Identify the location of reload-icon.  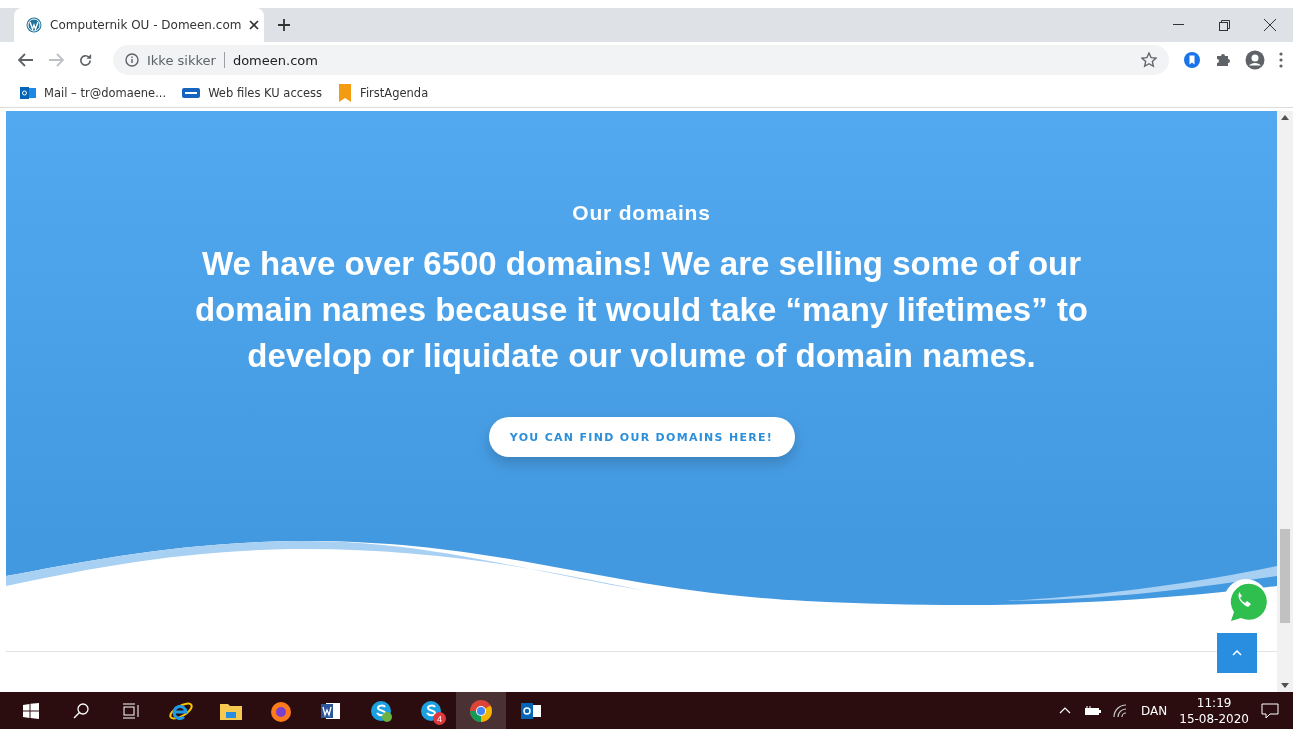
(85, 60).